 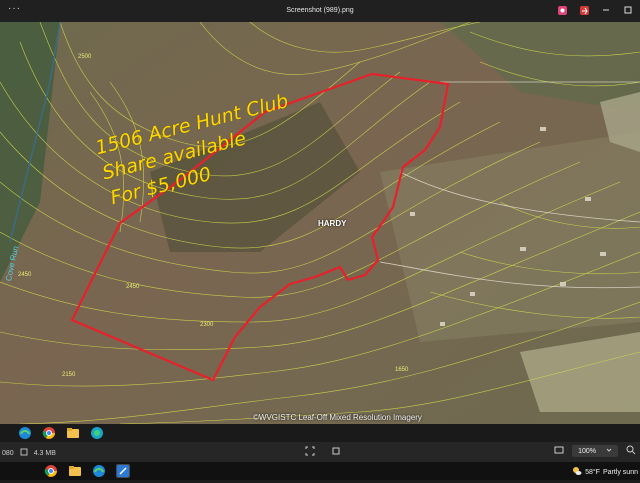 What do you see at coordinates (44, 453) in the screenshot?
I see `file-size: 4.3 MB` at bounding box center [44, 453].